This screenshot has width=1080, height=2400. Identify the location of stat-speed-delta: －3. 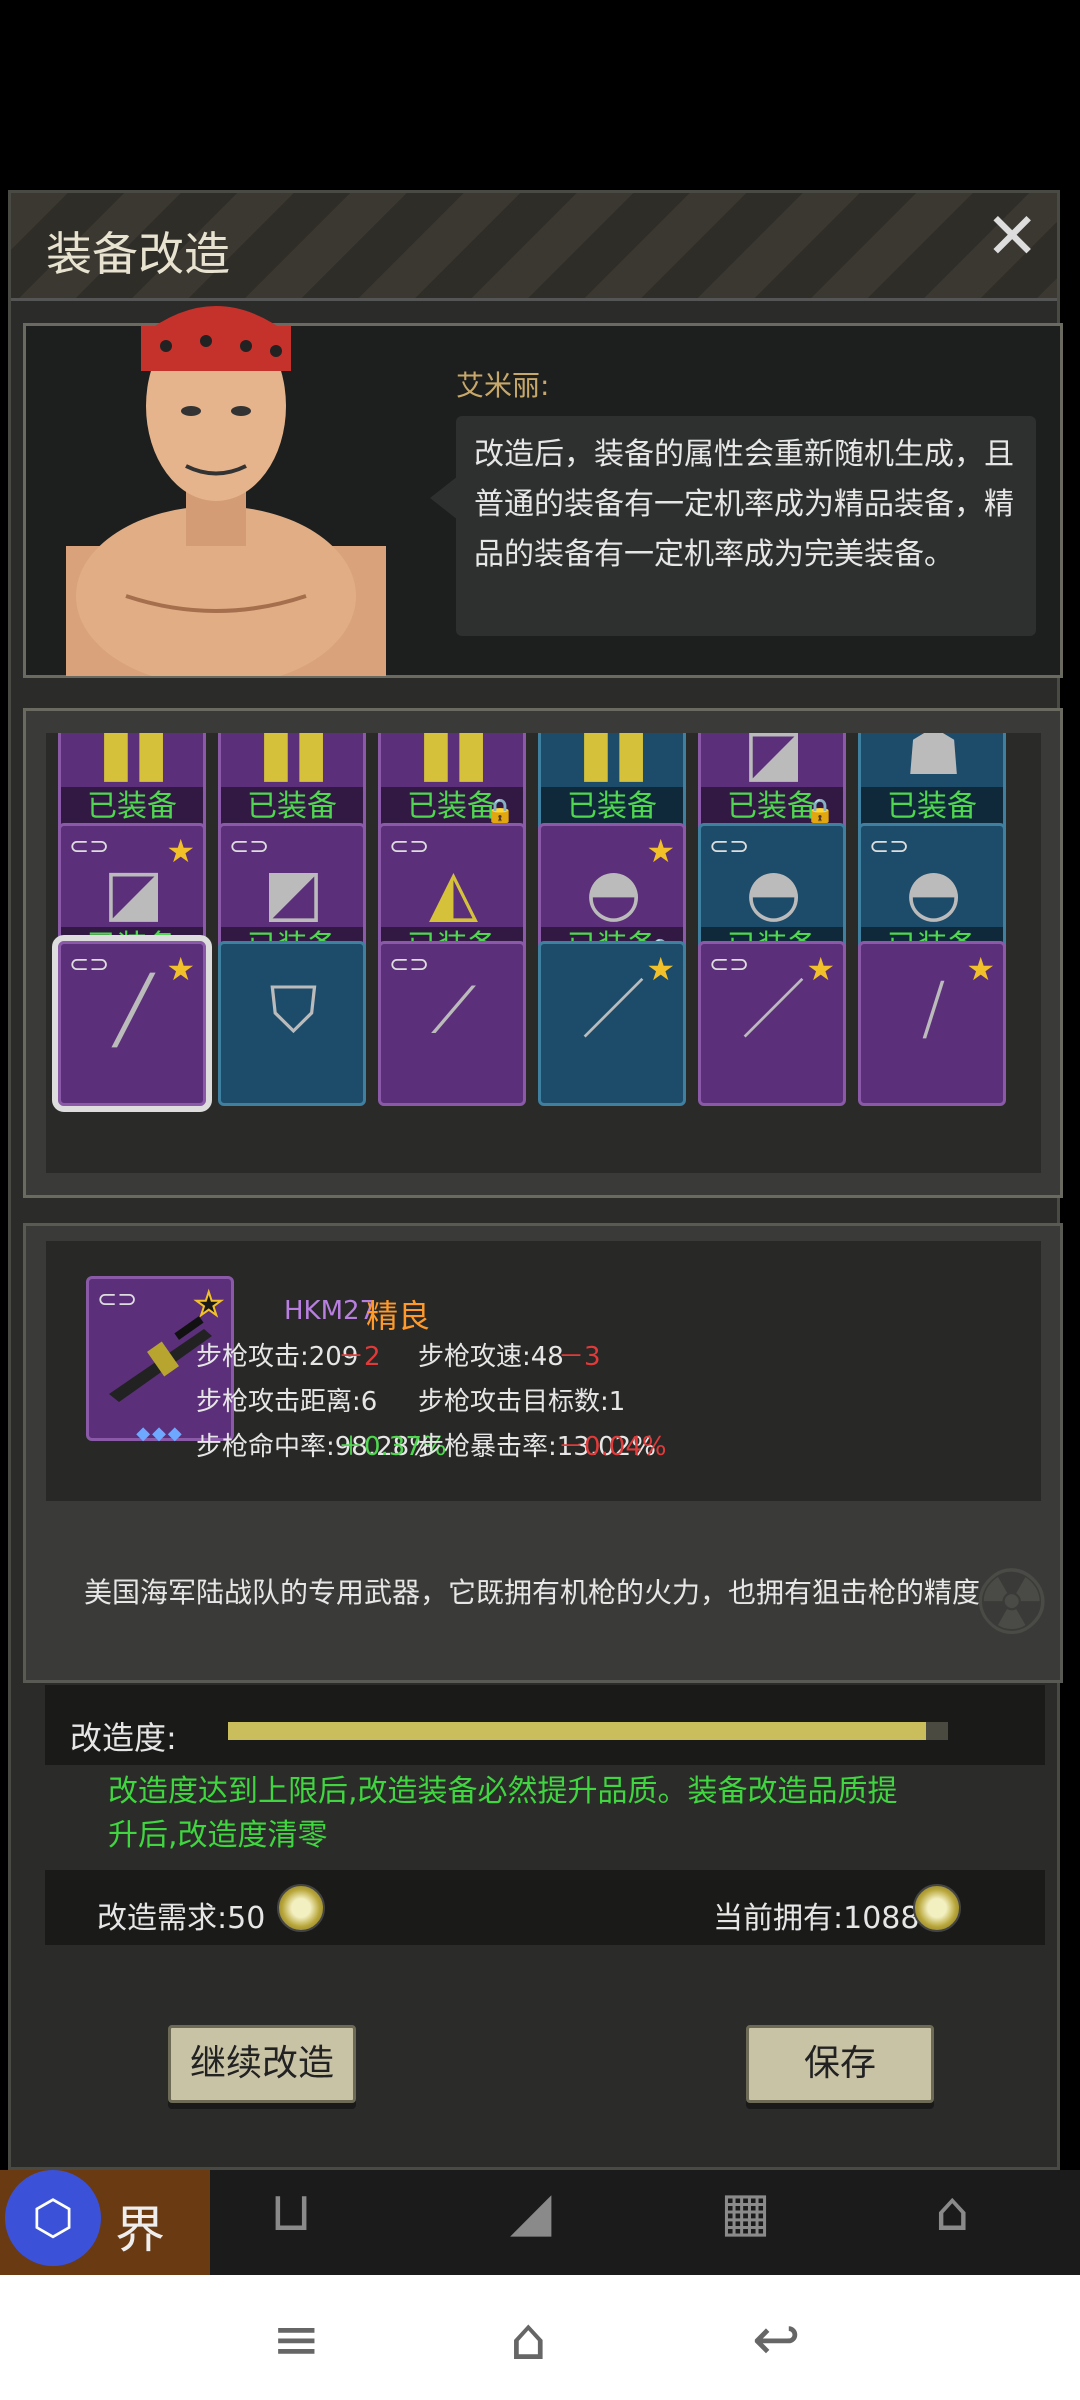
(579, 1357).